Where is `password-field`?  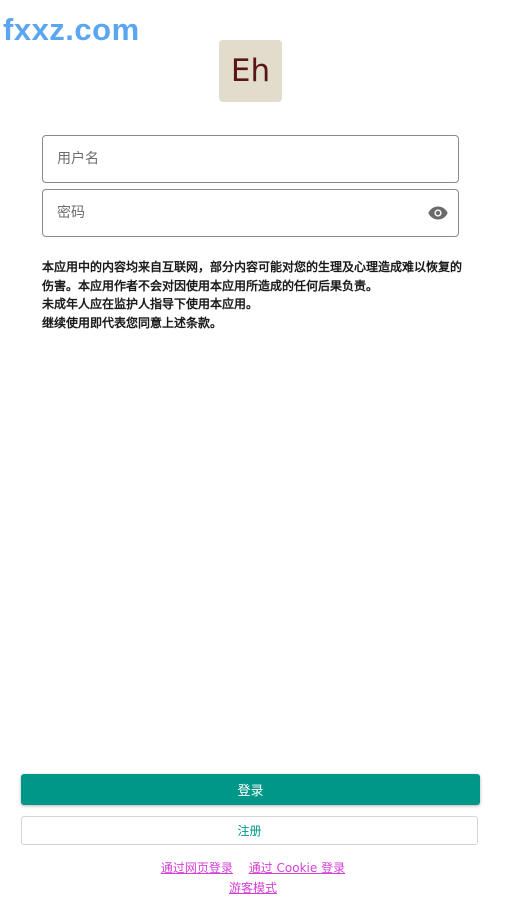 password-field is located at coordinates (250, 213).